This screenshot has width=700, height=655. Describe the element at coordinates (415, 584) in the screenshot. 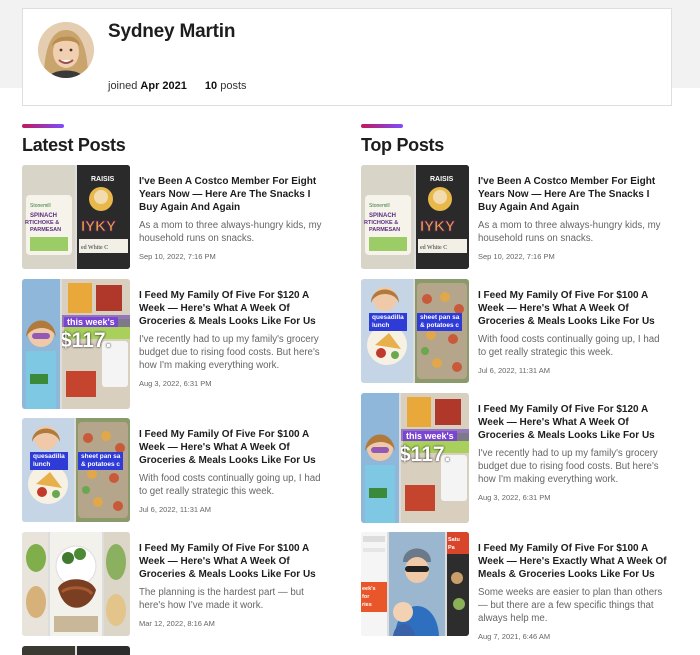

I see `post-thumbnail: eek's for ries Satu Pa` at that location.